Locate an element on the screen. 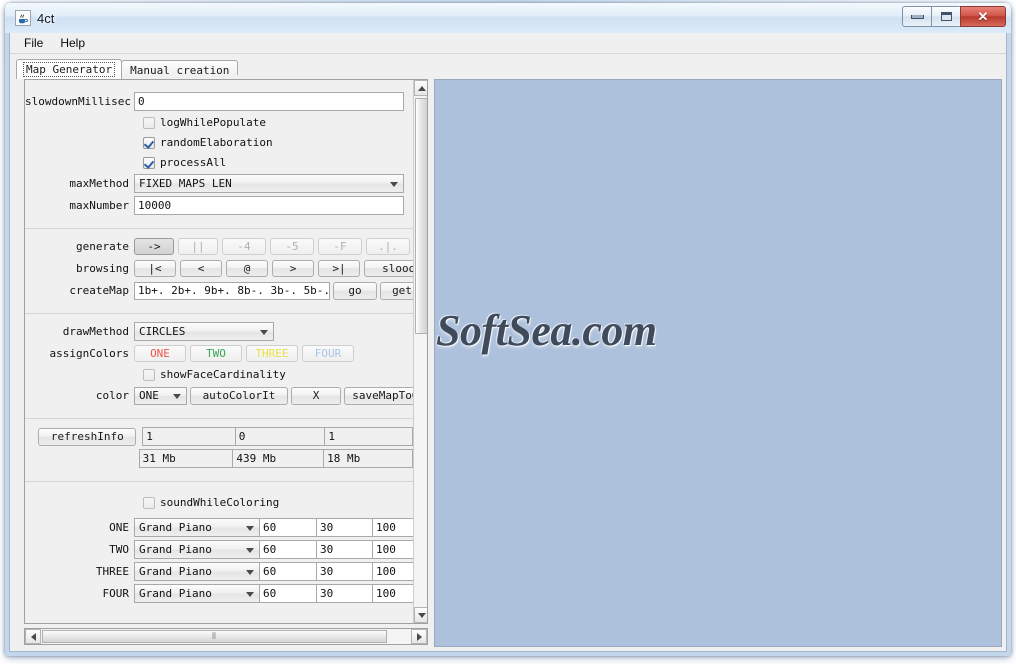 This screenshot has height=664, width=1016. create-map-go-button: go is located at coordinates (355, 290).